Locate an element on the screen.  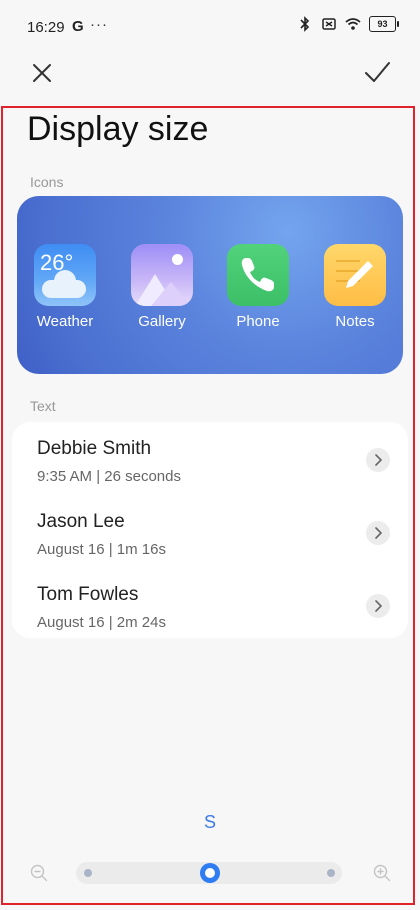
call-item-tom-fowles: Tom Fowles August 16 | 2m 24s is located at coordinates (210, 615).